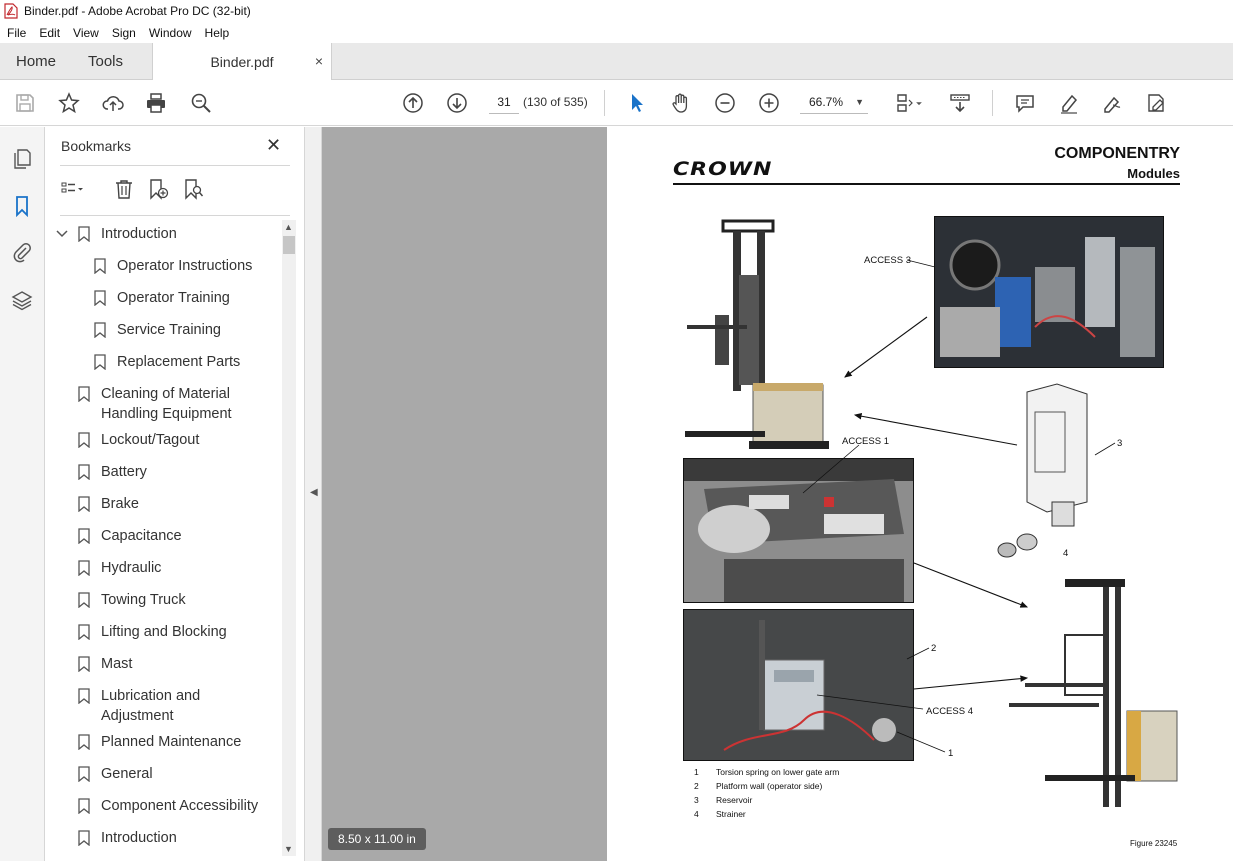 Image resolution: width=1233 pixels, height=861 pixels. Describe the element at coordinates (11, 11) in the screenshot. I see `acrobat-app-icon` at that location.